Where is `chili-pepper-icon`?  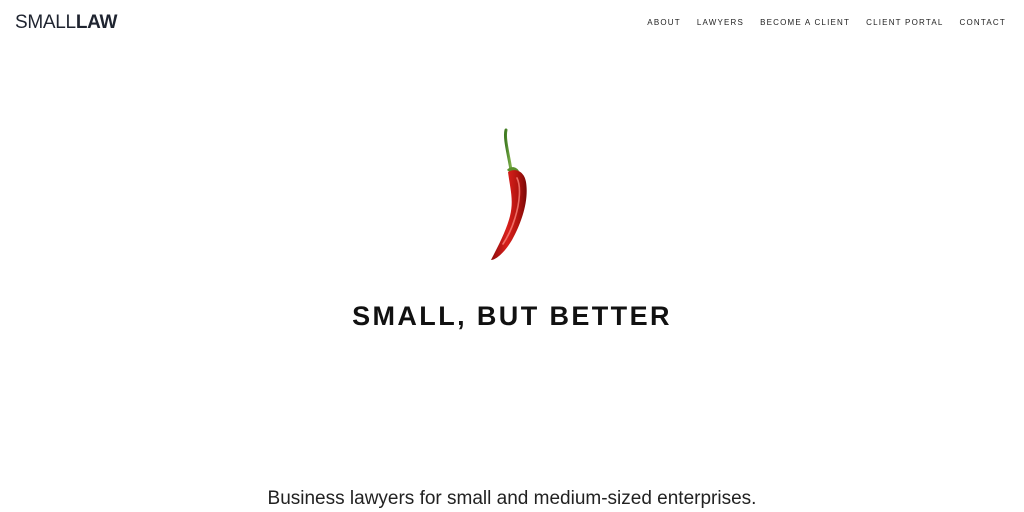 chili-pepper-icon is located at coordinates (510, 196).